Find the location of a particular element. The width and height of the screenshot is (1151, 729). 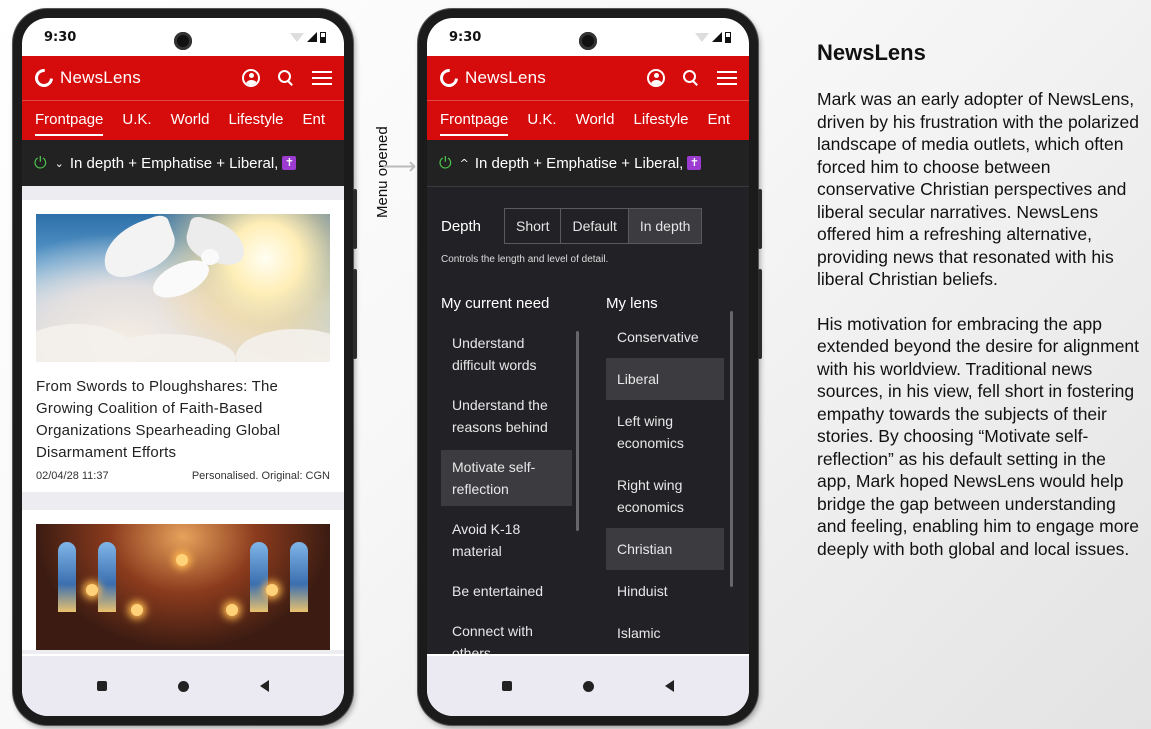

chevron-up-icon: ^ is located at coordinates (464, 163).